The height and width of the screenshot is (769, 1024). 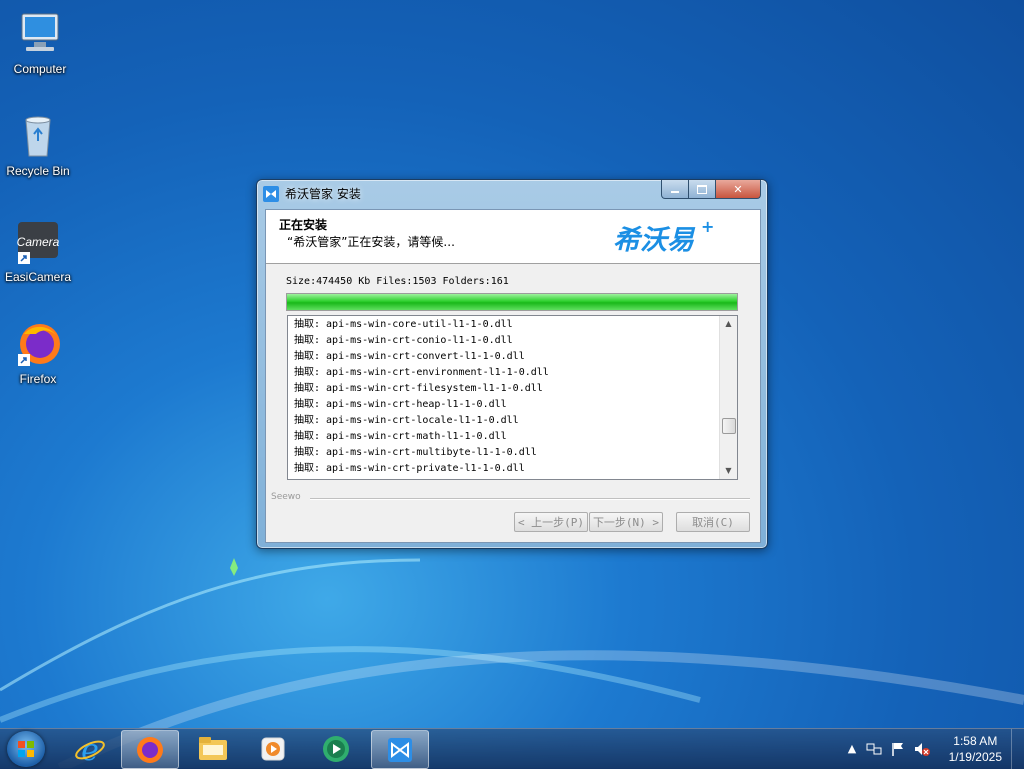 I want to click on maximize-button, so click(x=702, y=189).